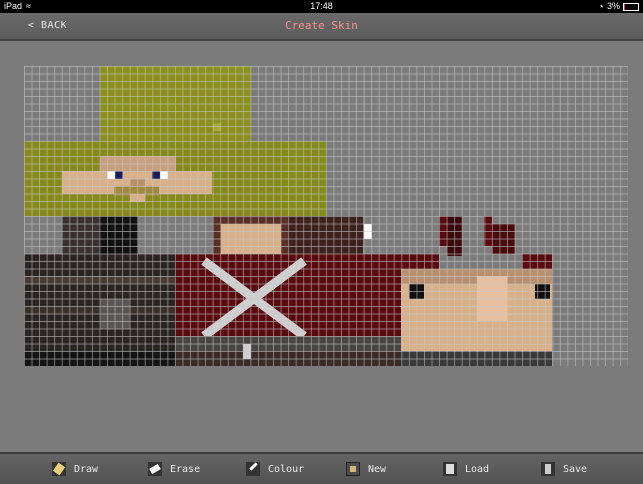  I want to click on head-strip-mark, so click(368, 231).